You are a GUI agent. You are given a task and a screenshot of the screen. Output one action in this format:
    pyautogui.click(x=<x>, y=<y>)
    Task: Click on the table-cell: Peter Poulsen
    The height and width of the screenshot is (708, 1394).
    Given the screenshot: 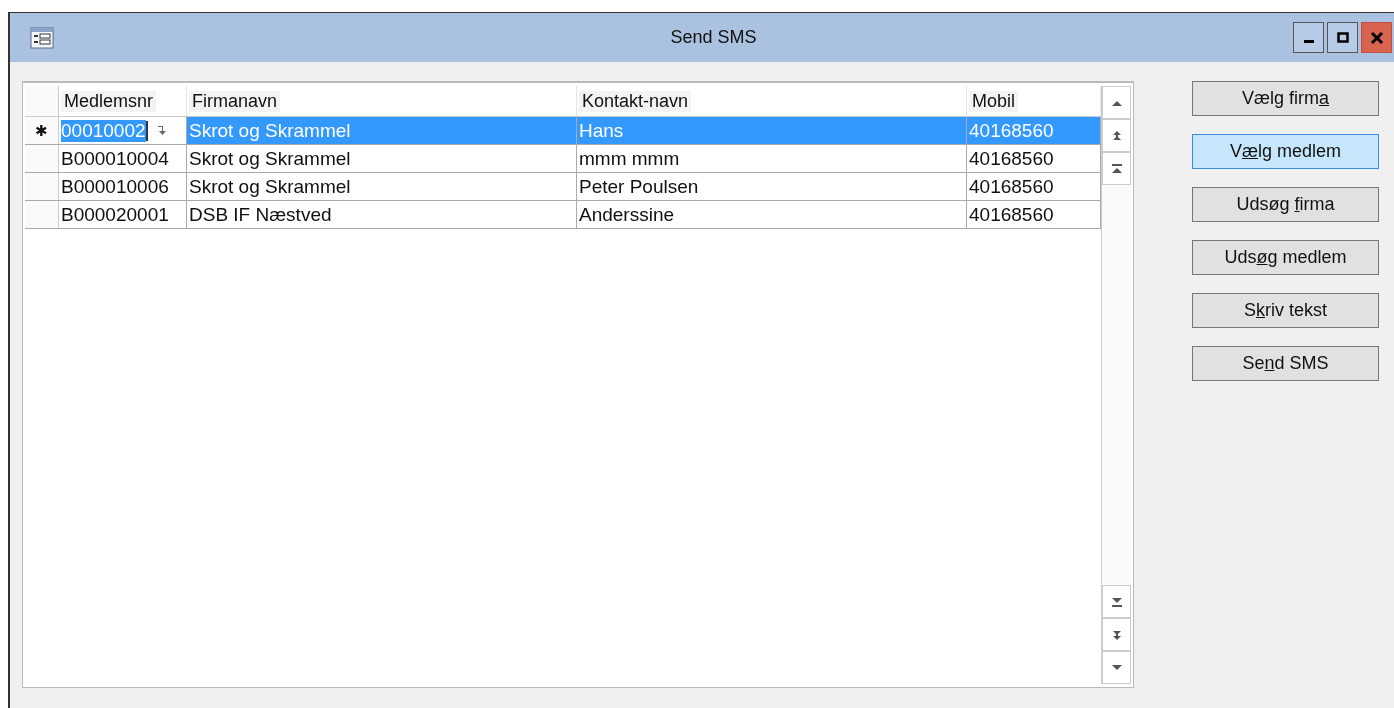 What is the action you would take?
    pyautogui.click(x=639, y=186)
    